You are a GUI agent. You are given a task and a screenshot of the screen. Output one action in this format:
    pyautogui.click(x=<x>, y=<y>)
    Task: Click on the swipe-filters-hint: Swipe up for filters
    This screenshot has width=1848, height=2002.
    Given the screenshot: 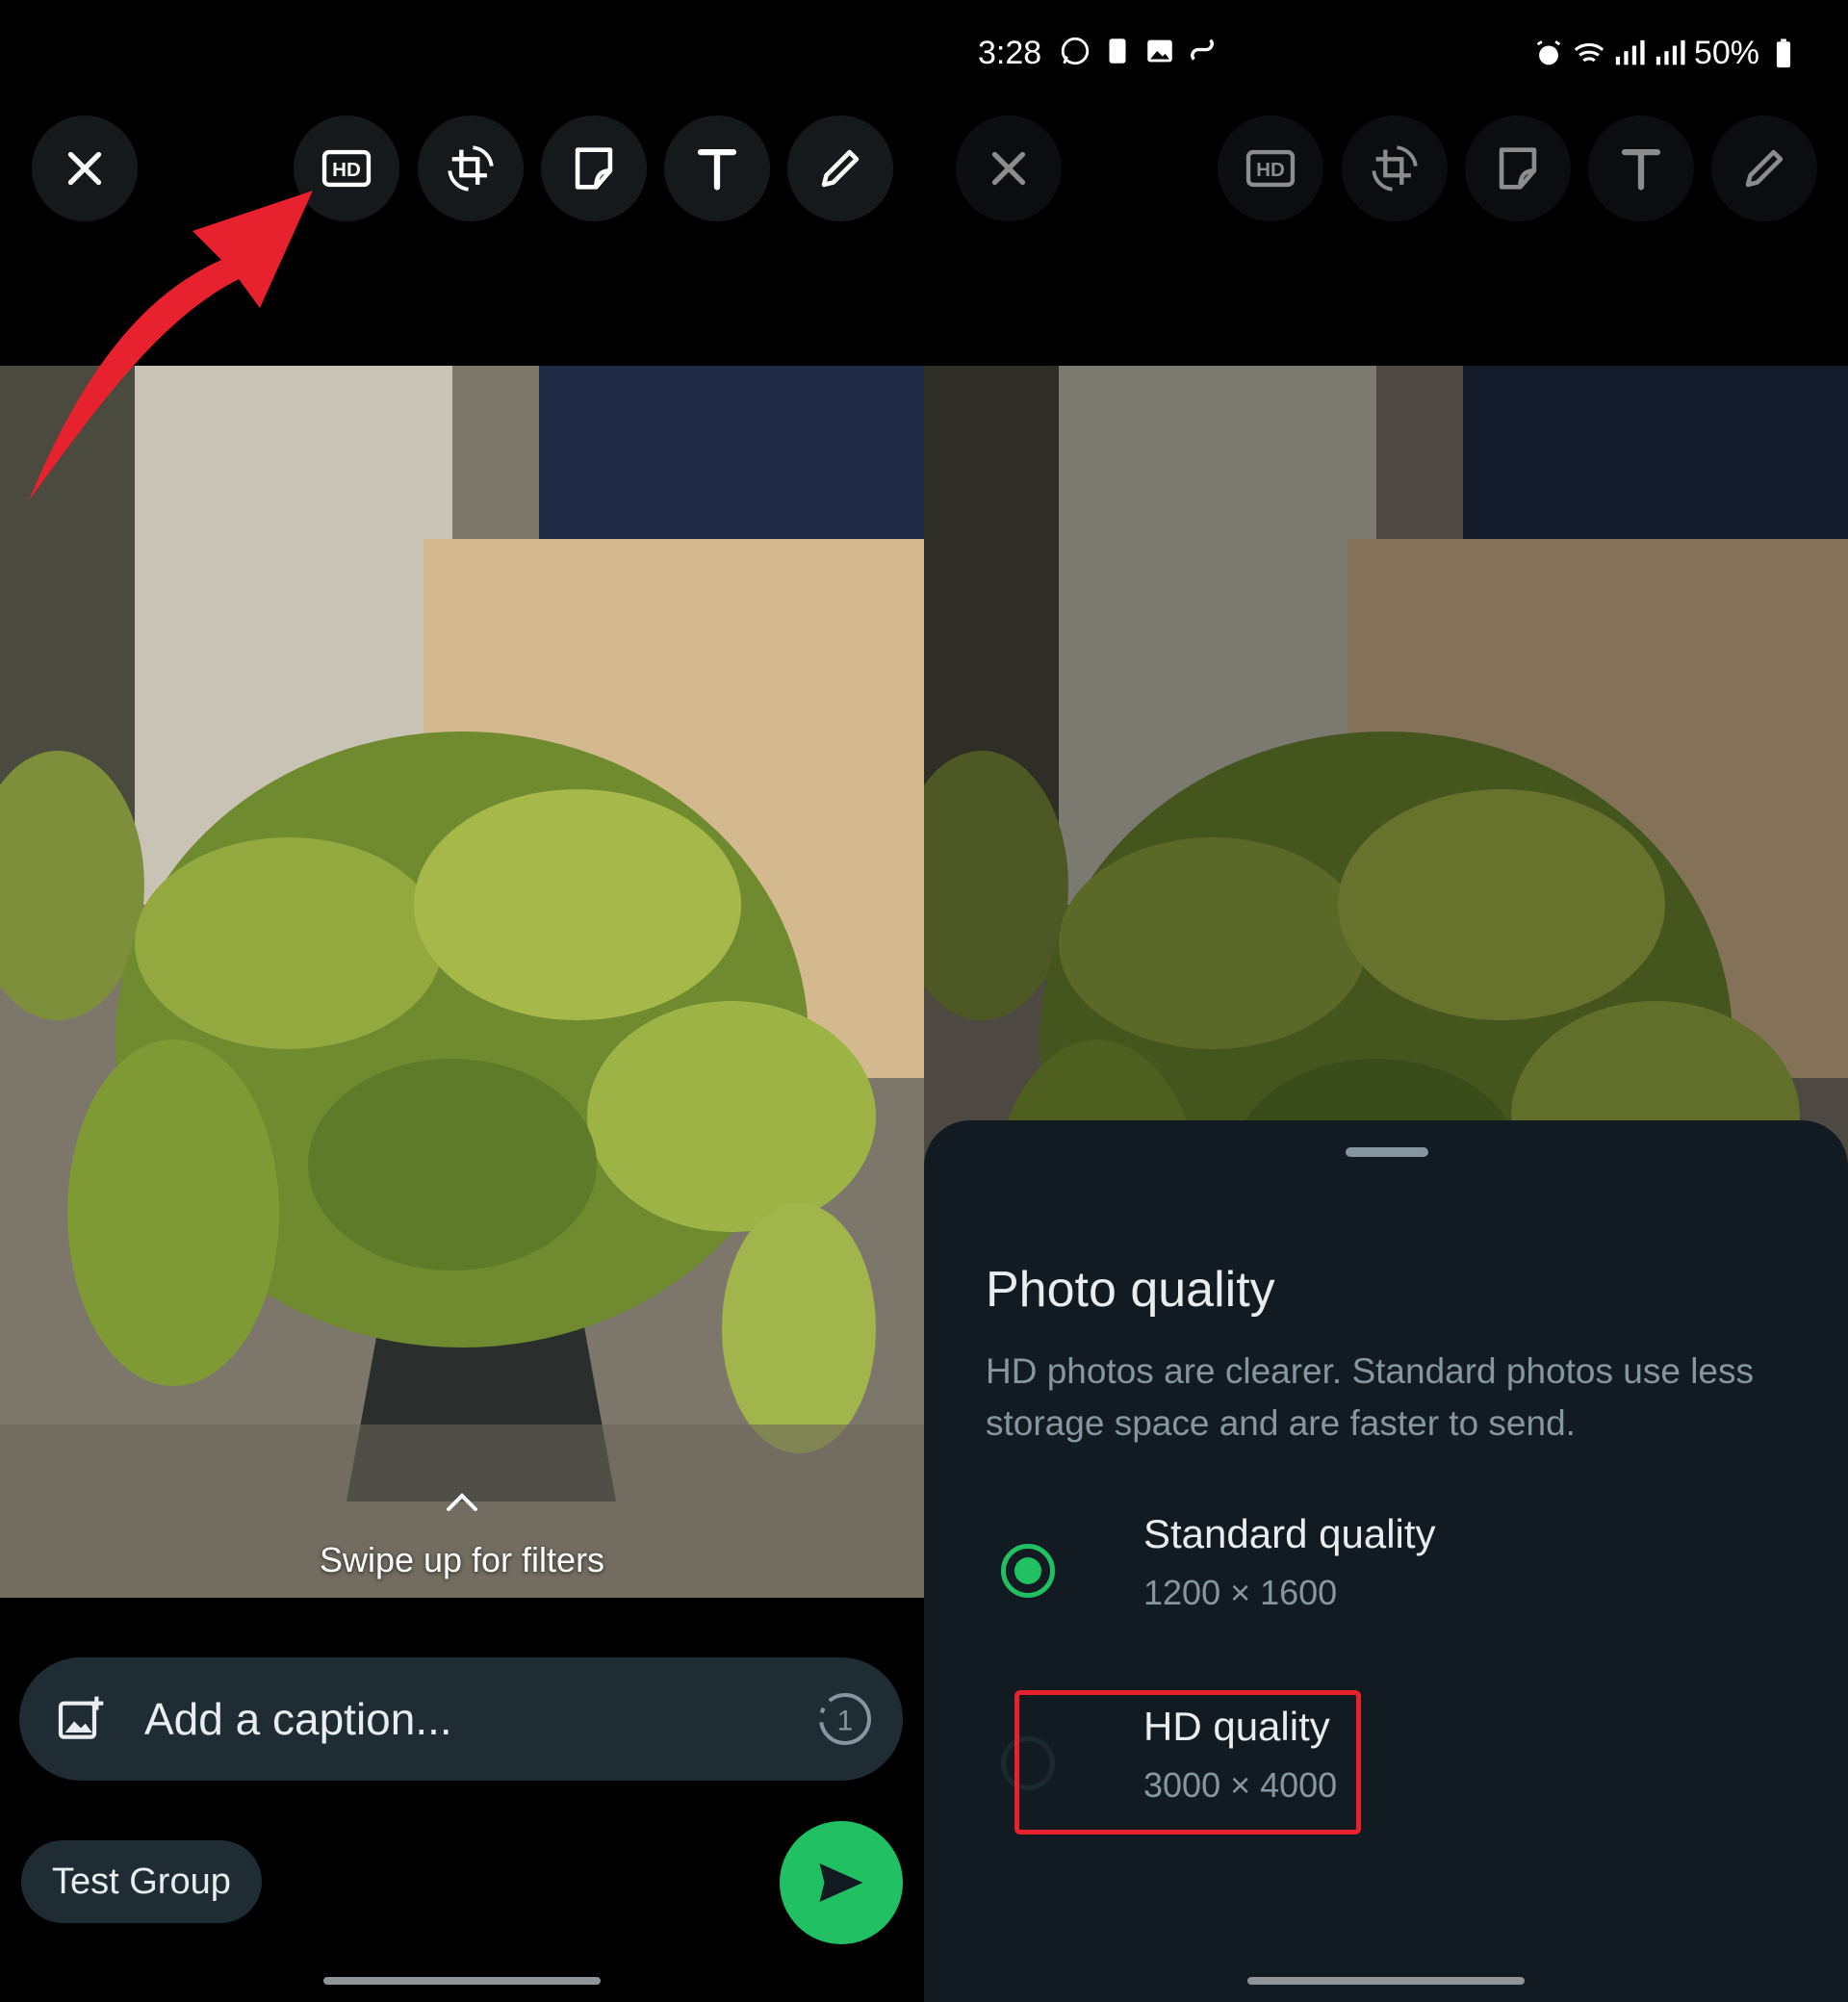 What is the action you would take?
    pyautogui.click(x=462, y=1559)
    